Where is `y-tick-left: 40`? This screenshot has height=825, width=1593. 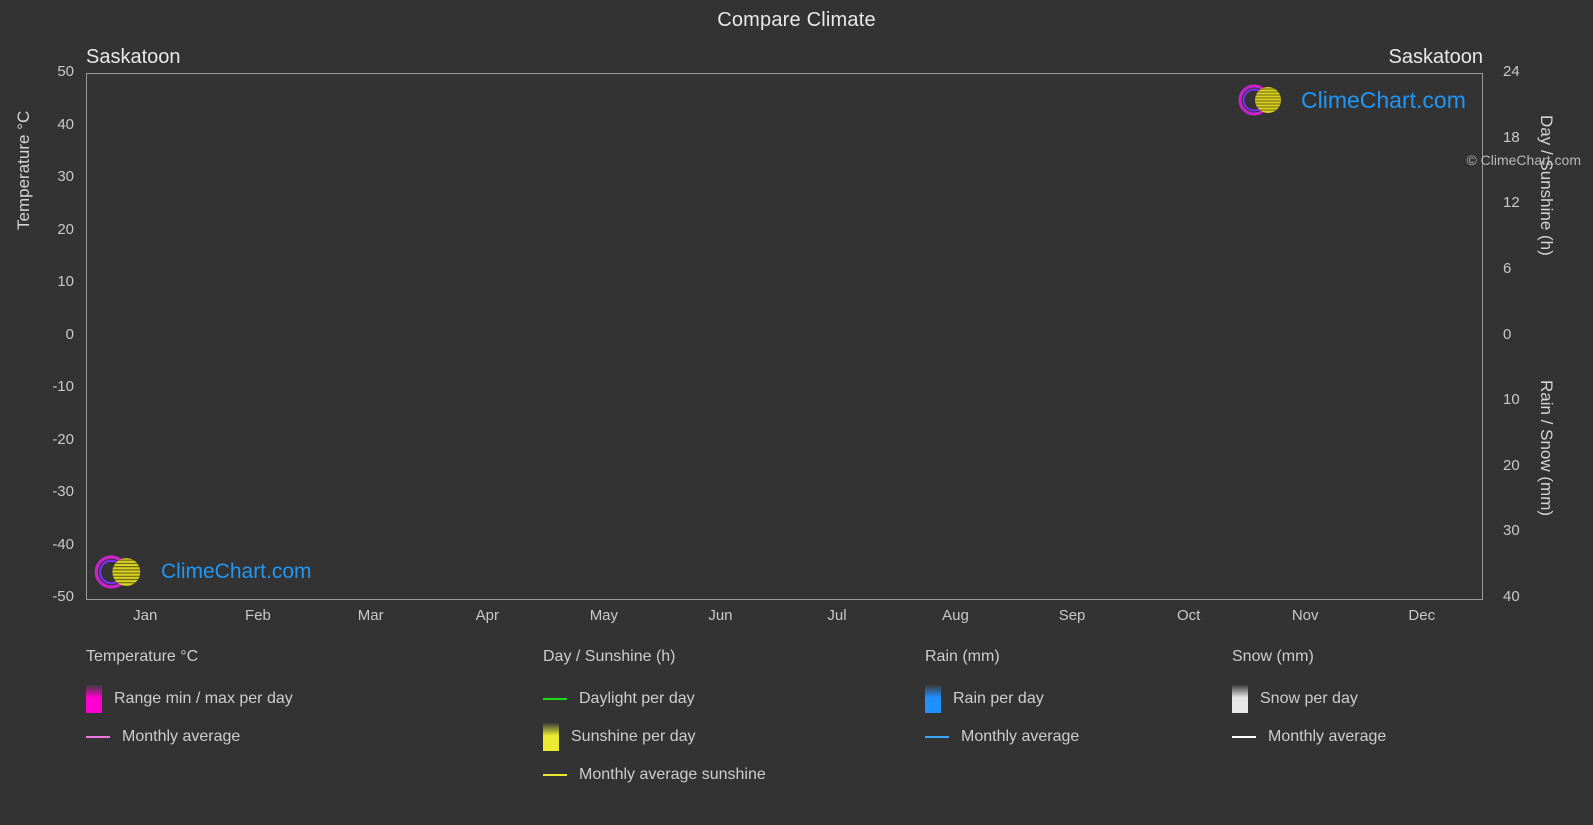
y-tick-left: 40 is located at coordinates (65, 124).